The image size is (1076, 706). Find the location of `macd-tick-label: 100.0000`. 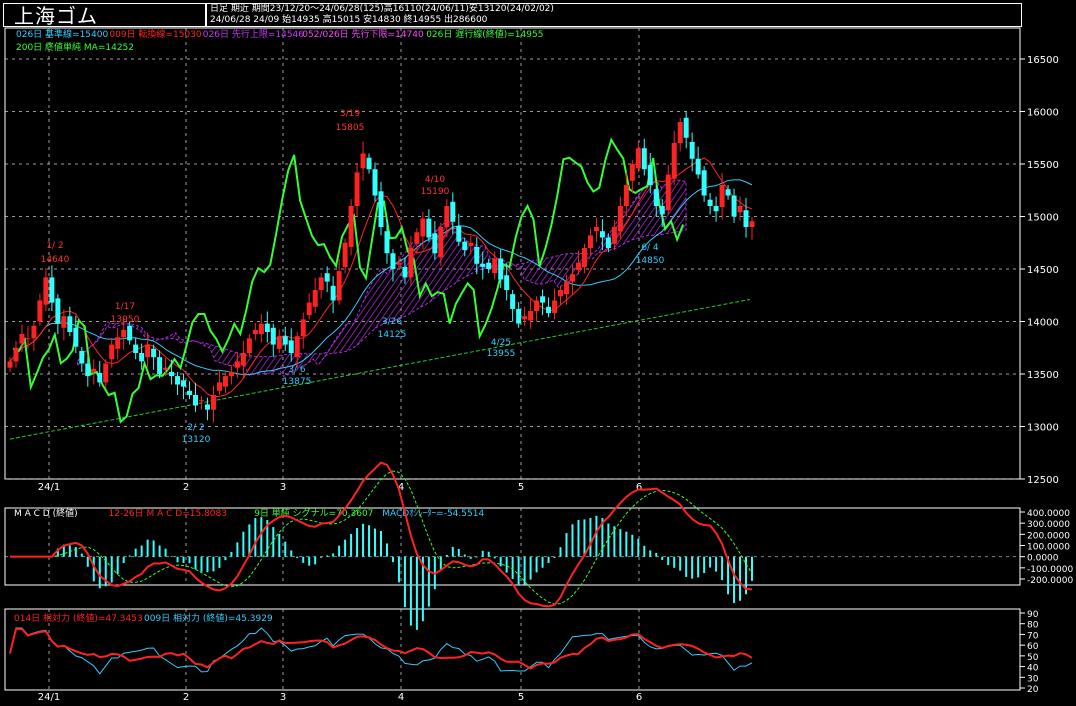

macd-tick-label: 100.0000 is located at coordinates (1048, 548).